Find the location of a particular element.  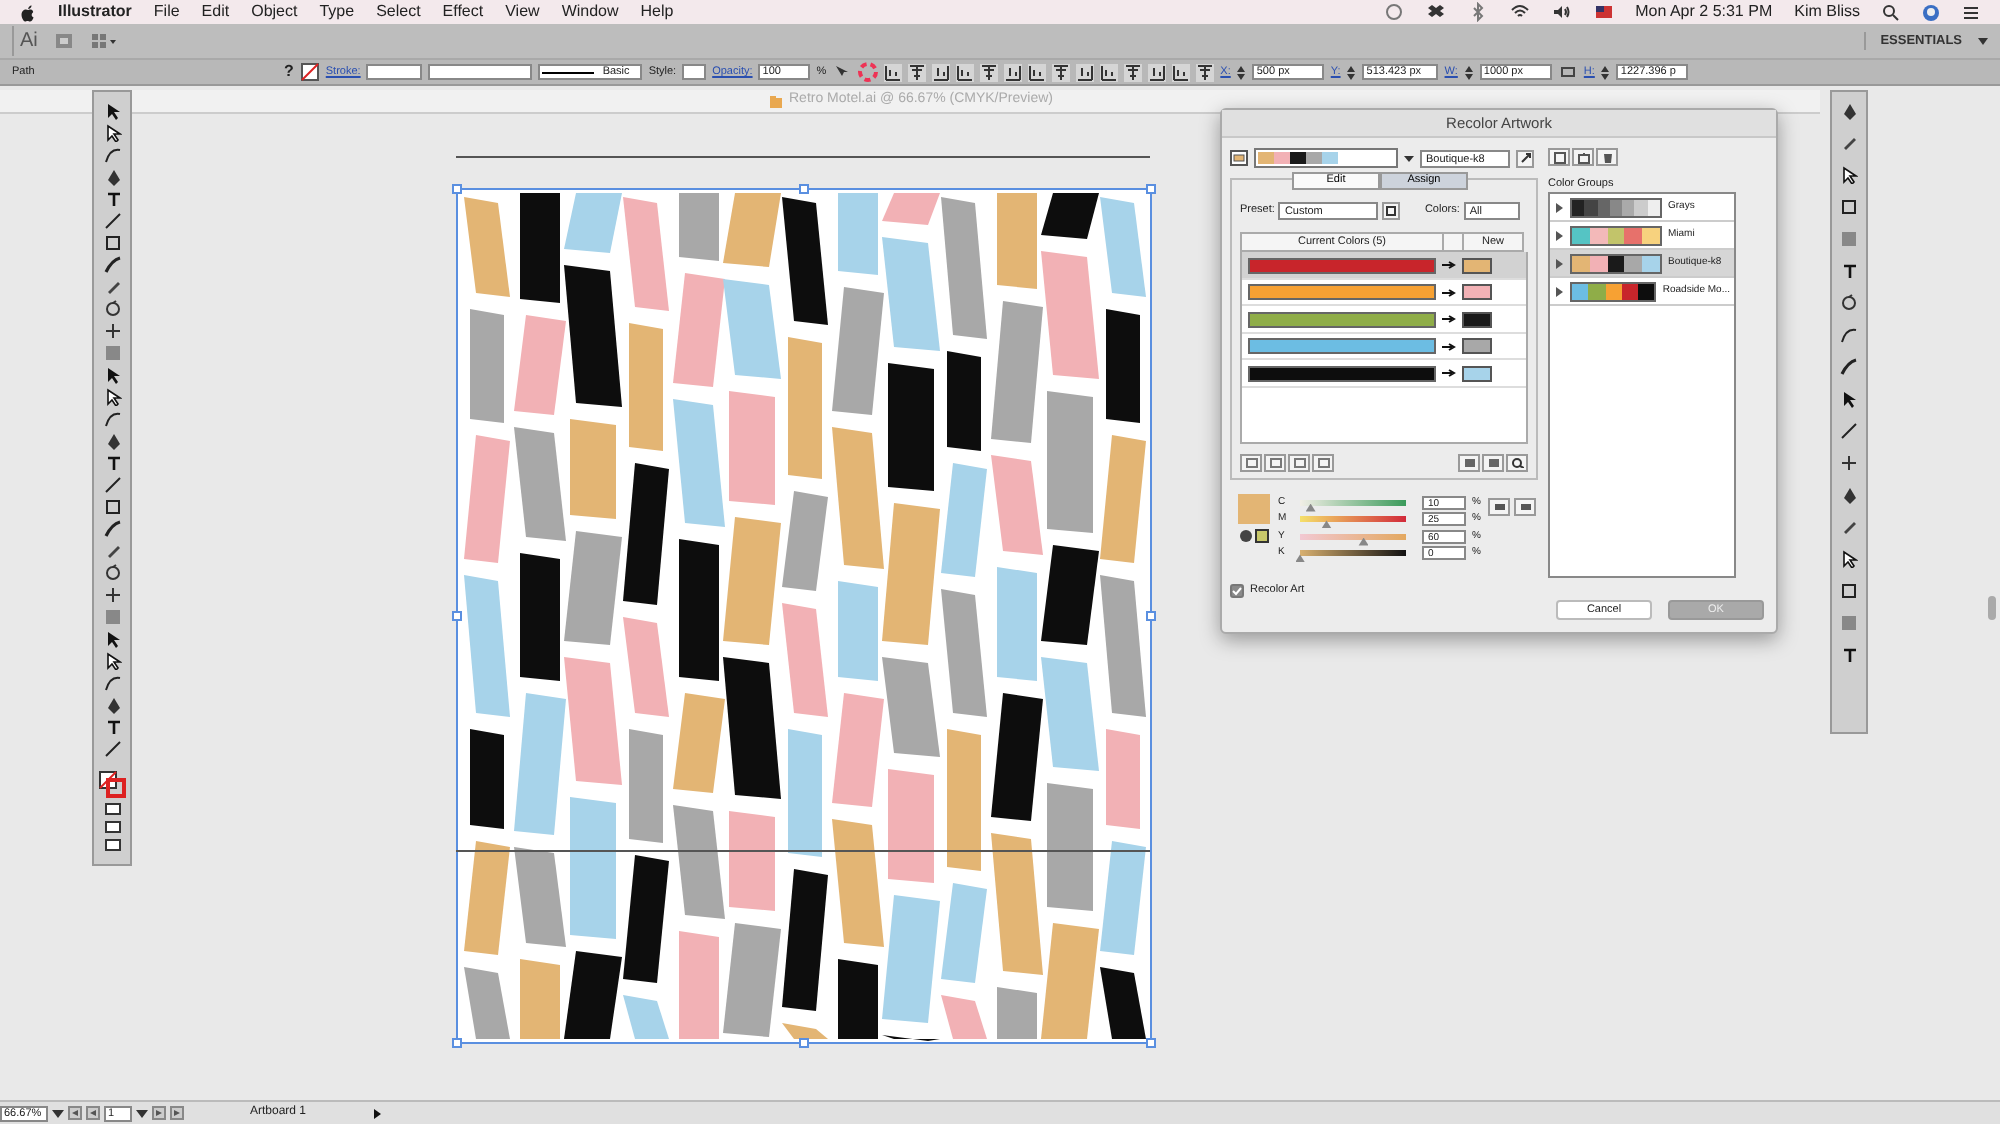

variable-width-field is located at coordinates (480, 72).